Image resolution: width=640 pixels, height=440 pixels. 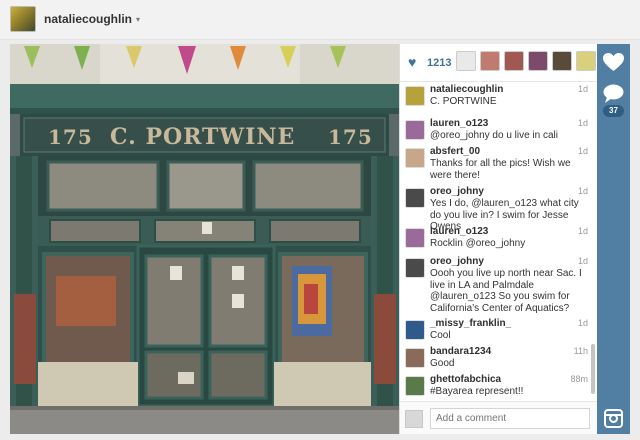 What do you see at coordinates (138, 19) in the screenshot?
I see `chevron-down-icon: ▾` at bounding box center [138, 19].